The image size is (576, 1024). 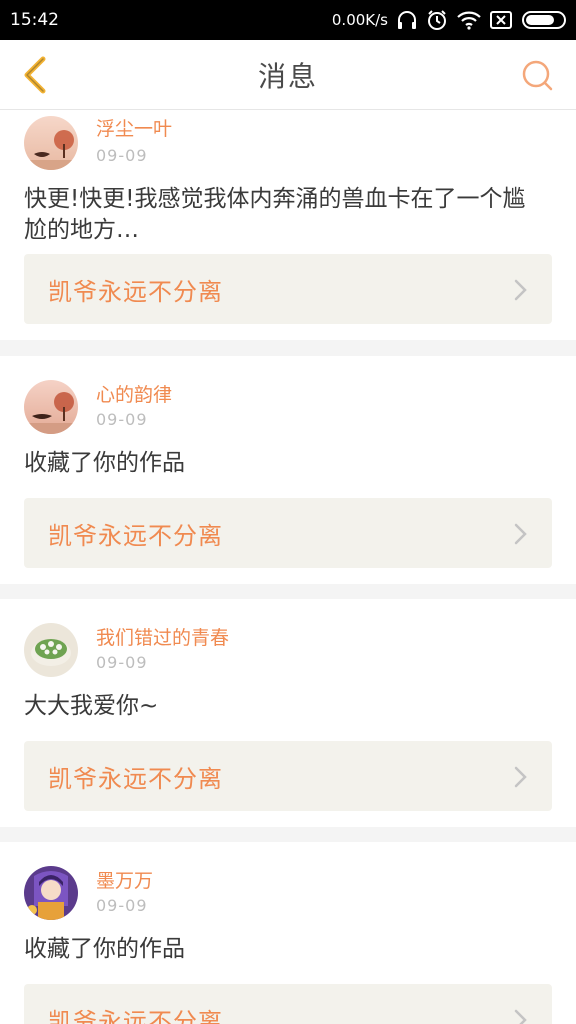 What do you see at coordinates (449, 20) in the screenshot?
I see `status-icons: 0.00K/s` at bounding box center [449, 20].